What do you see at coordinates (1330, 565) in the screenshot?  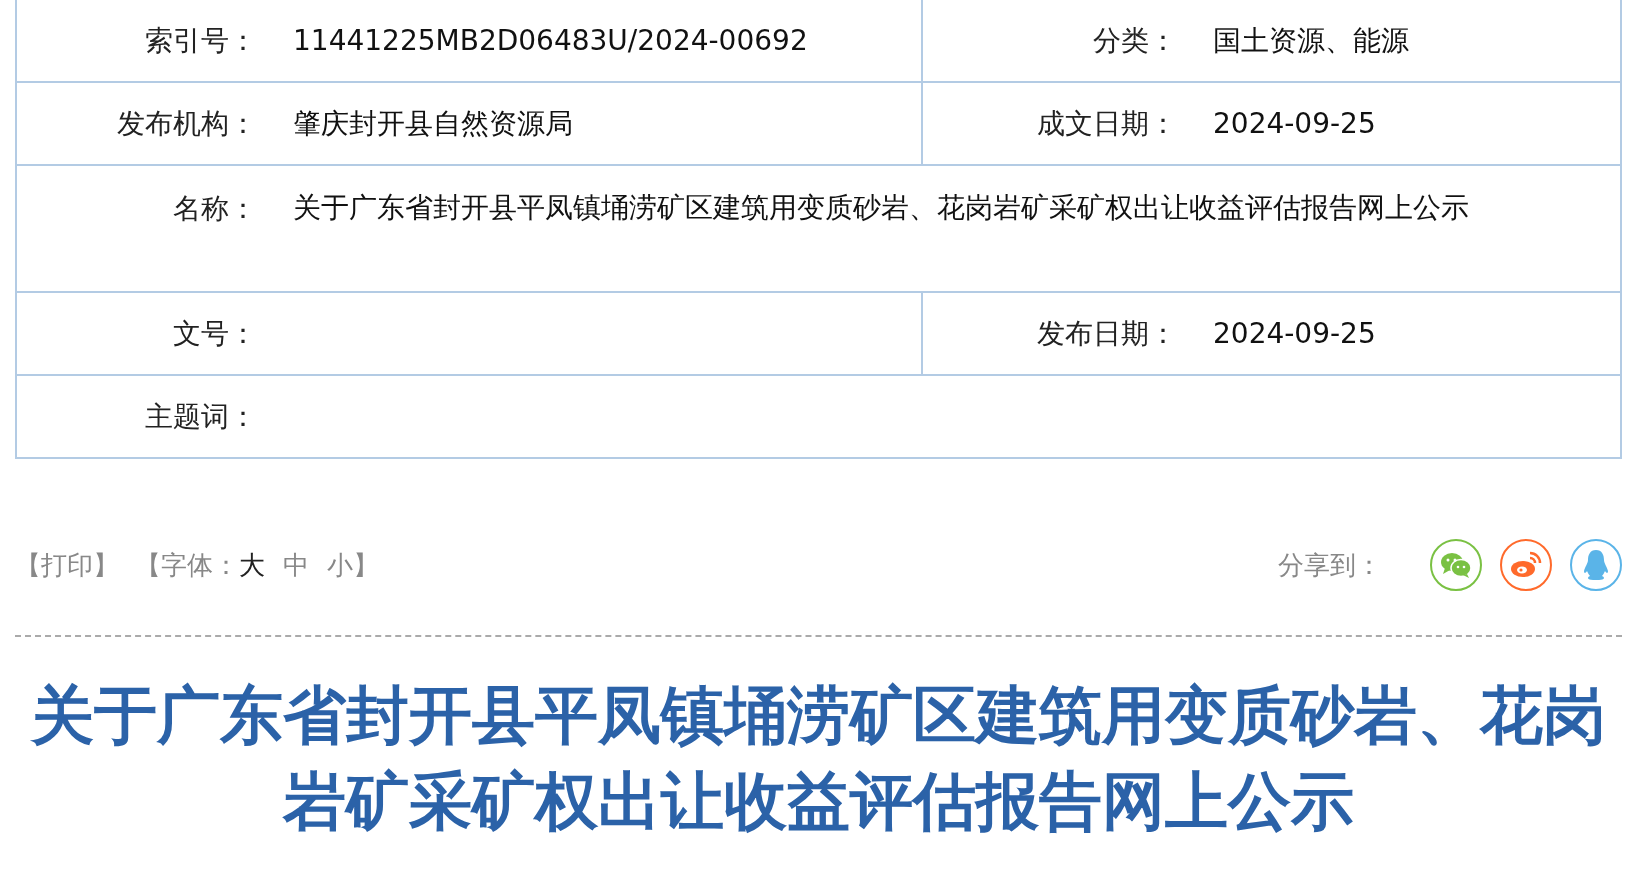 I see `share-label: 分享到：` at bounding box center [1330, 565].